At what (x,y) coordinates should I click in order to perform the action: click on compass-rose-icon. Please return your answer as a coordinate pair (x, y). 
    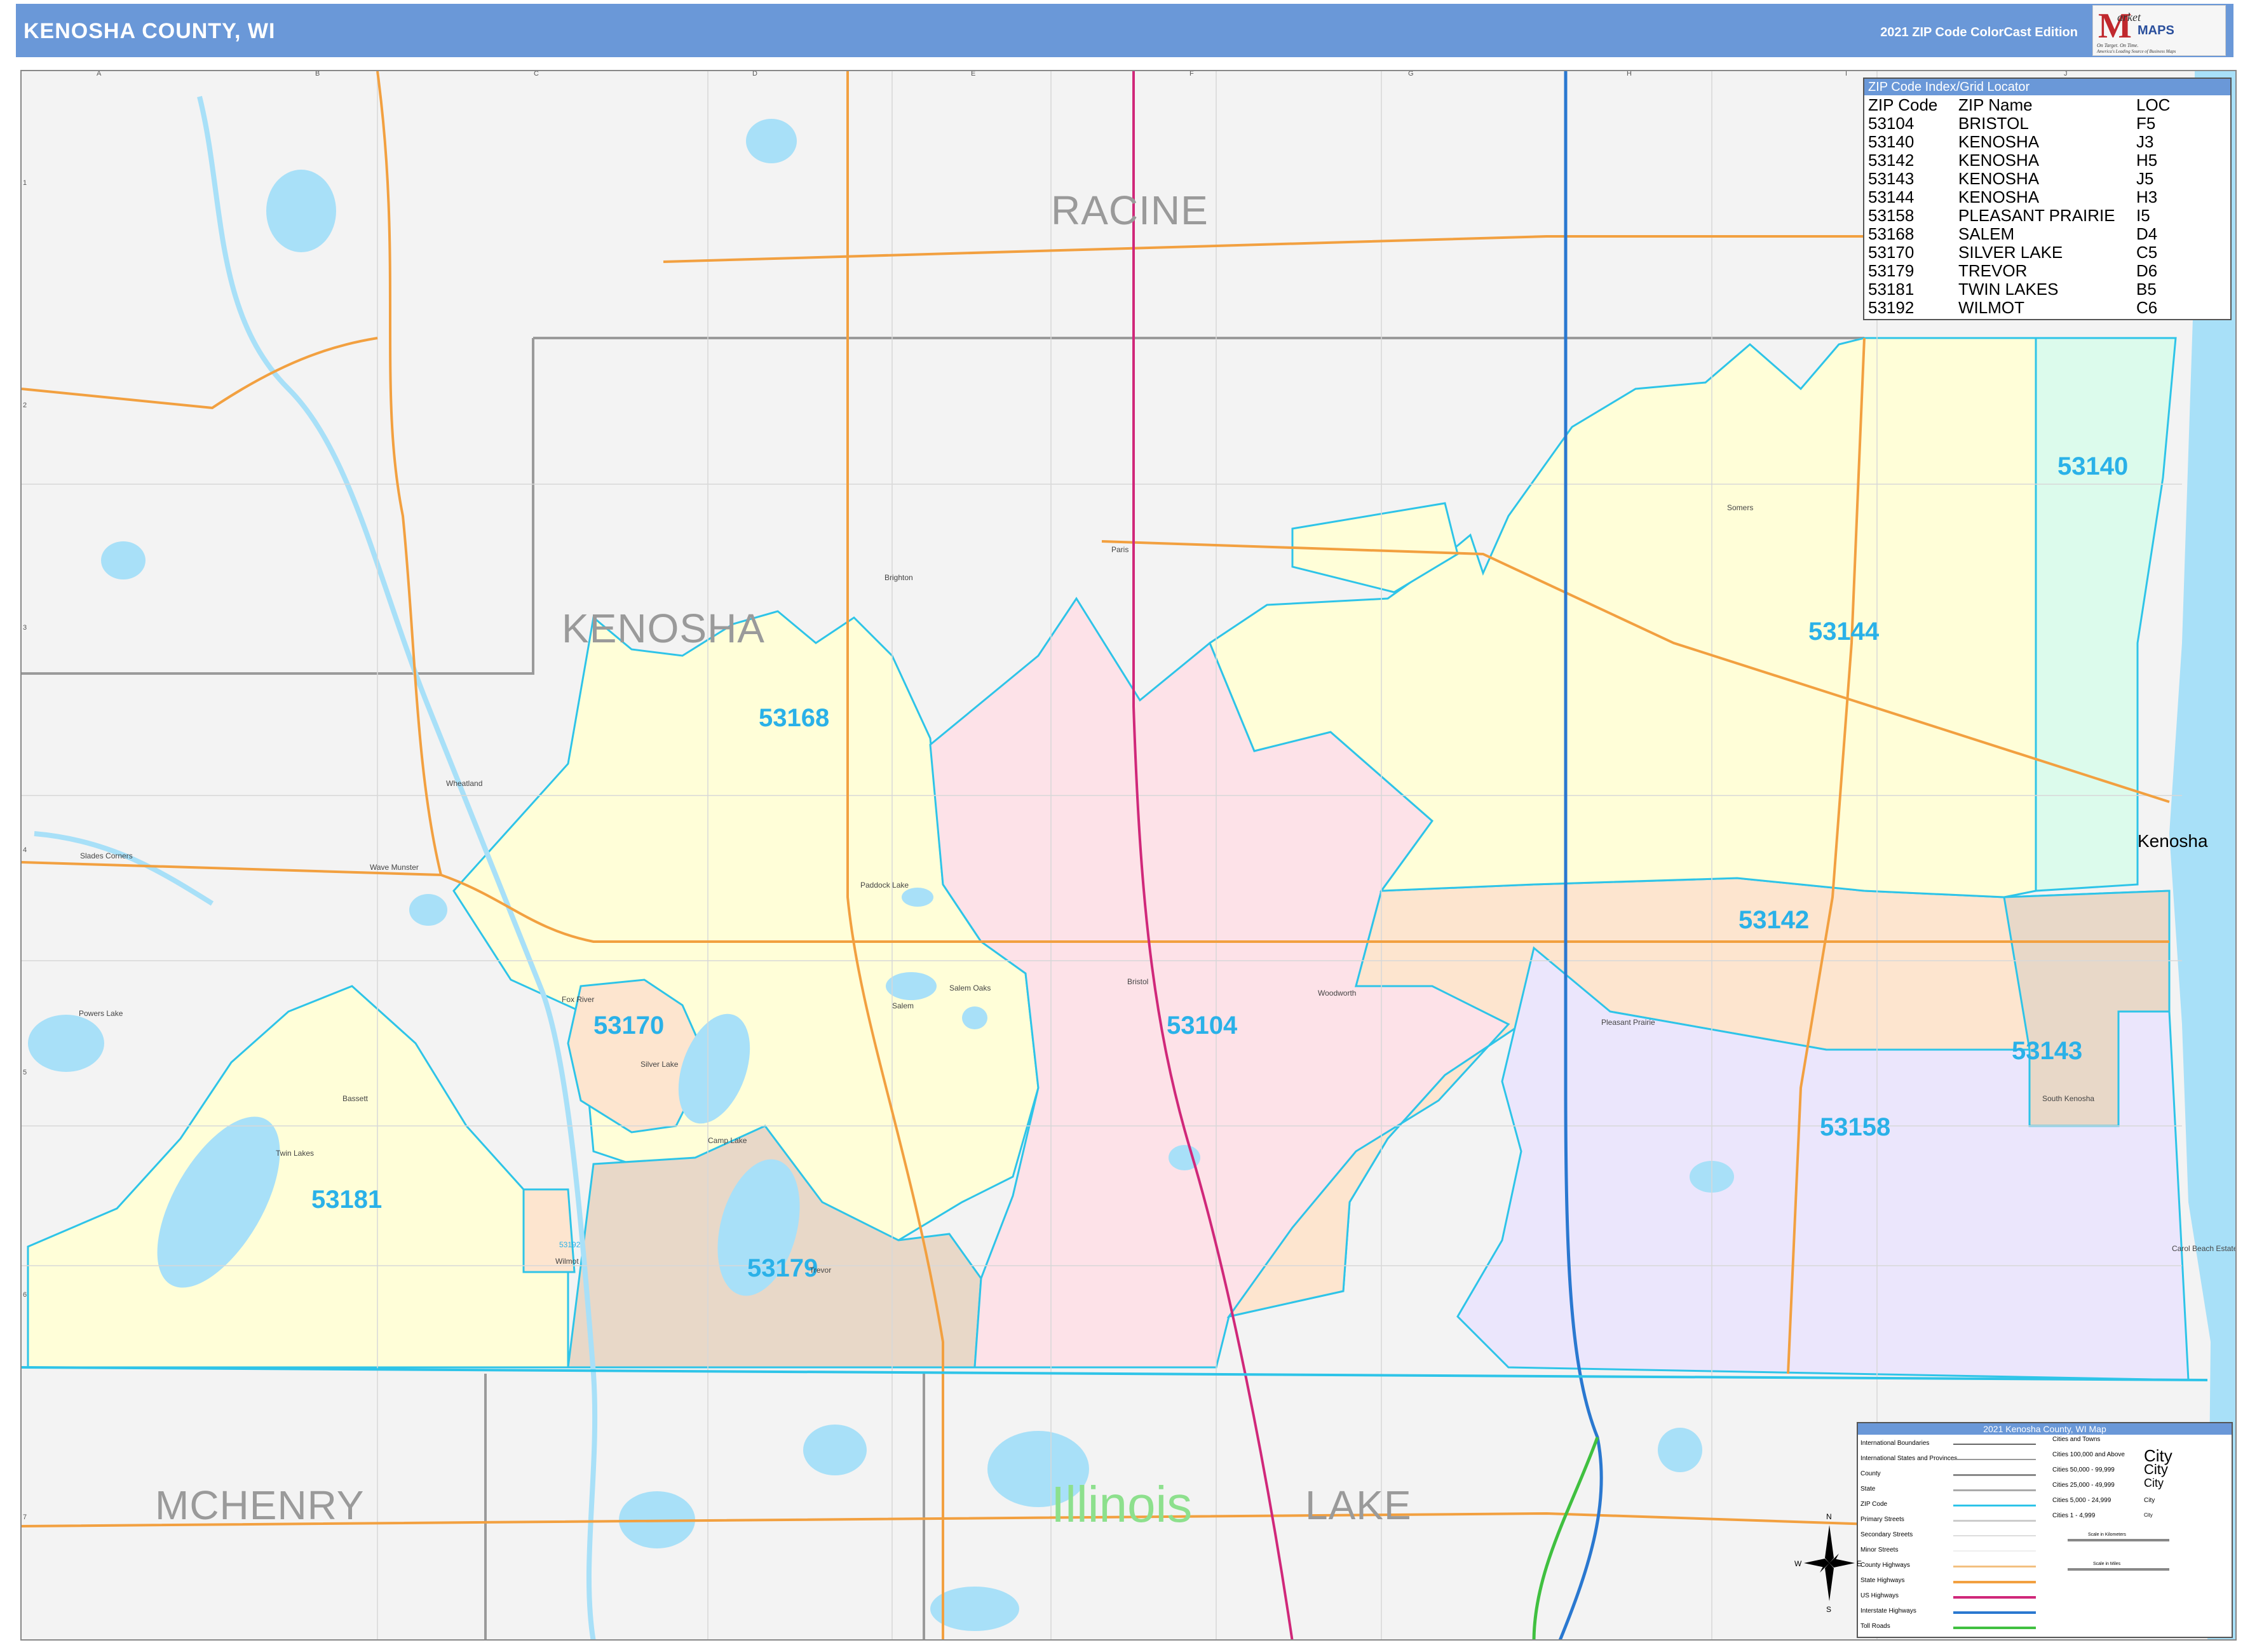
    Looking at the image, I should click on (1829, 1563).